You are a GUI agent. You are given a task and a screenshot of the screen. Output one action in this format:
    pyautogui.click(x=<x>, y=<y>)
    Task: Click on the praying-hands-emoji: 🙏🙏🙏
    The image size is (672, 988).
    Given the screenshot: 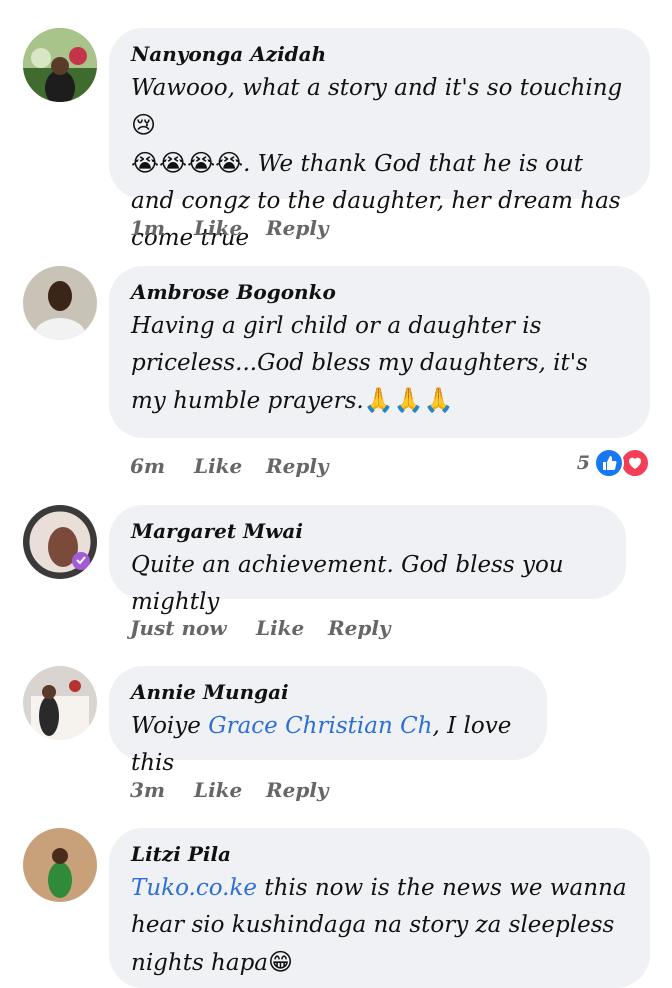 What is the action you would take?
    pyautogui.click(x=408, y=400)
    